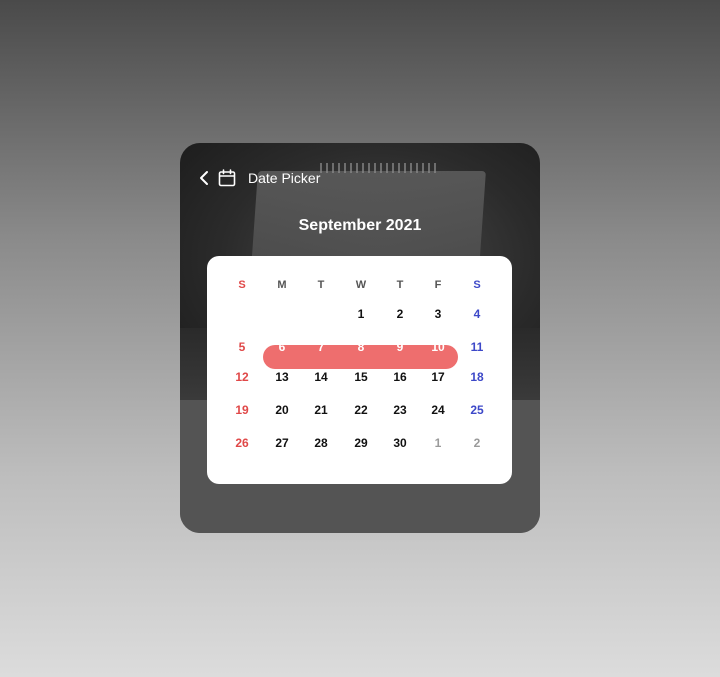 Image resolution: width=720 pixels, height=677 pixels. I want to click on page-title: Date Picker, so click(284, 178).